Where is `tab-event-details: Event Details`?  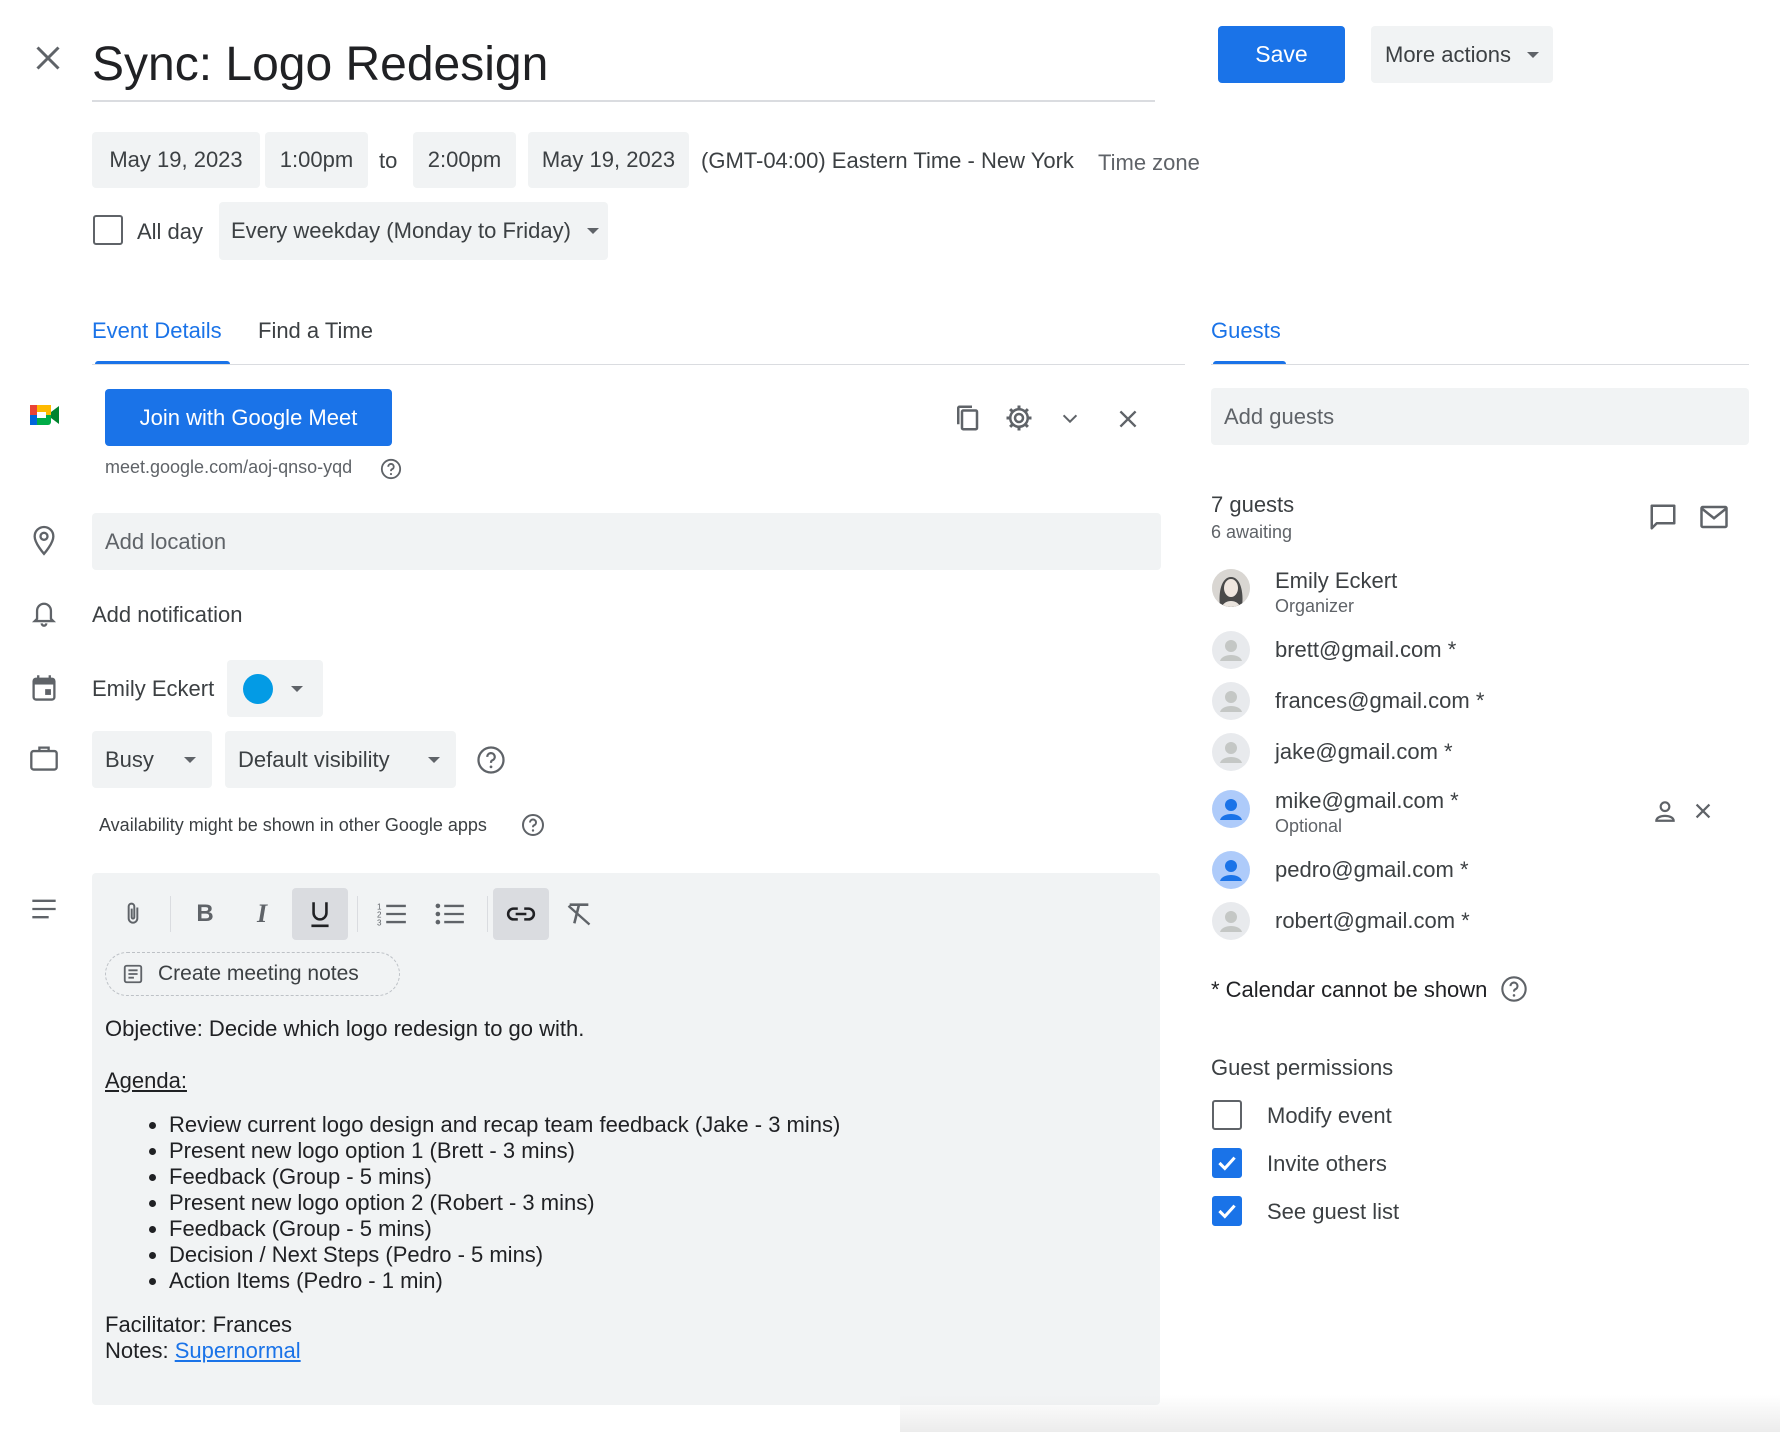
tab-event-details: Event Details is located at coordinates (157, 331).